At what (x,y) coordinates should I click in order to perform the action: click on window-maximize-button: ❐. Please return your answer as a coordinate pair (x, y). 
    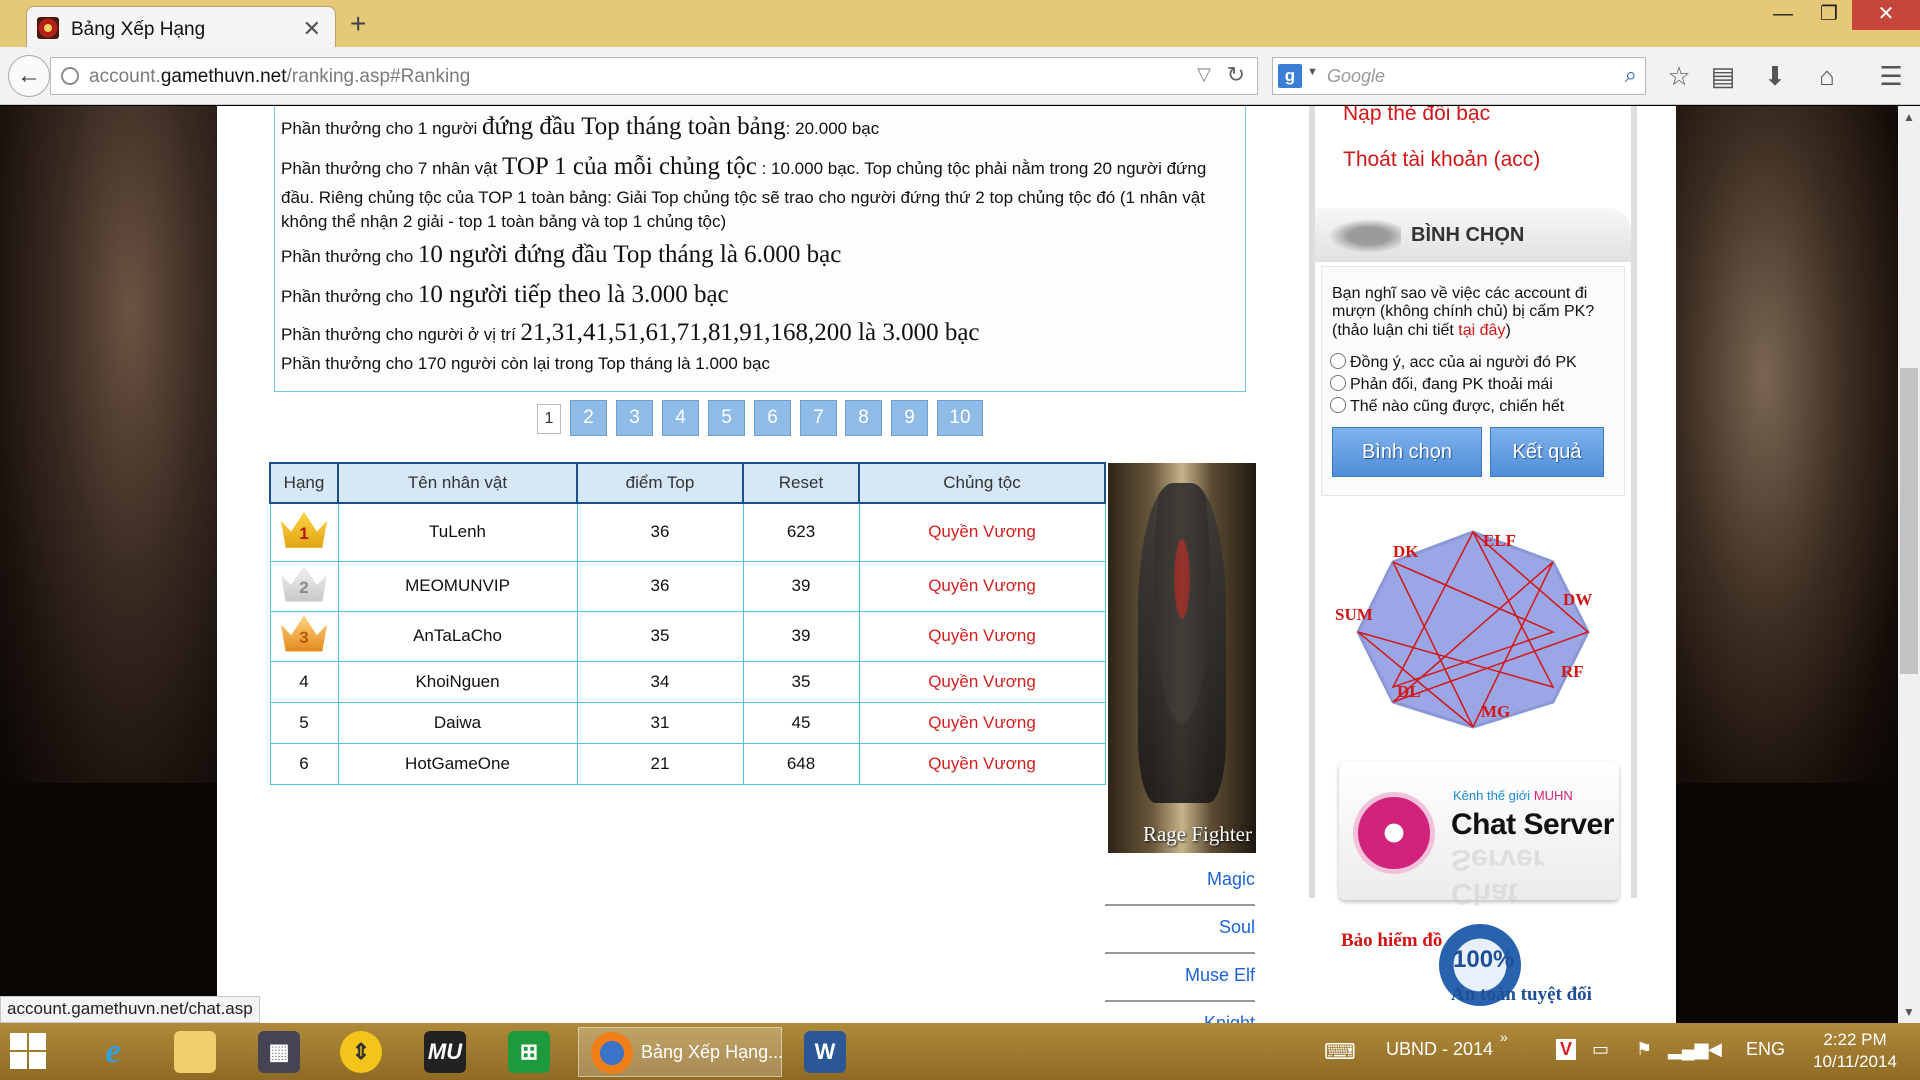
    Looking at the image, I should click on (1829, 15).